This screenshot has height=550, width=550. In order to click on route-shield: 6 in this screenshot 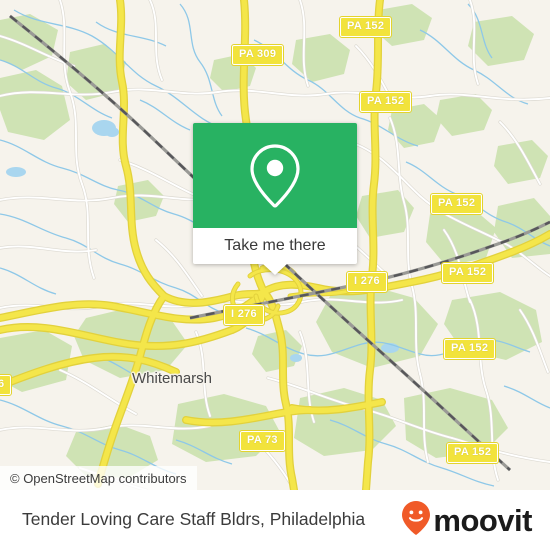, I will do `click(6, 385)`.